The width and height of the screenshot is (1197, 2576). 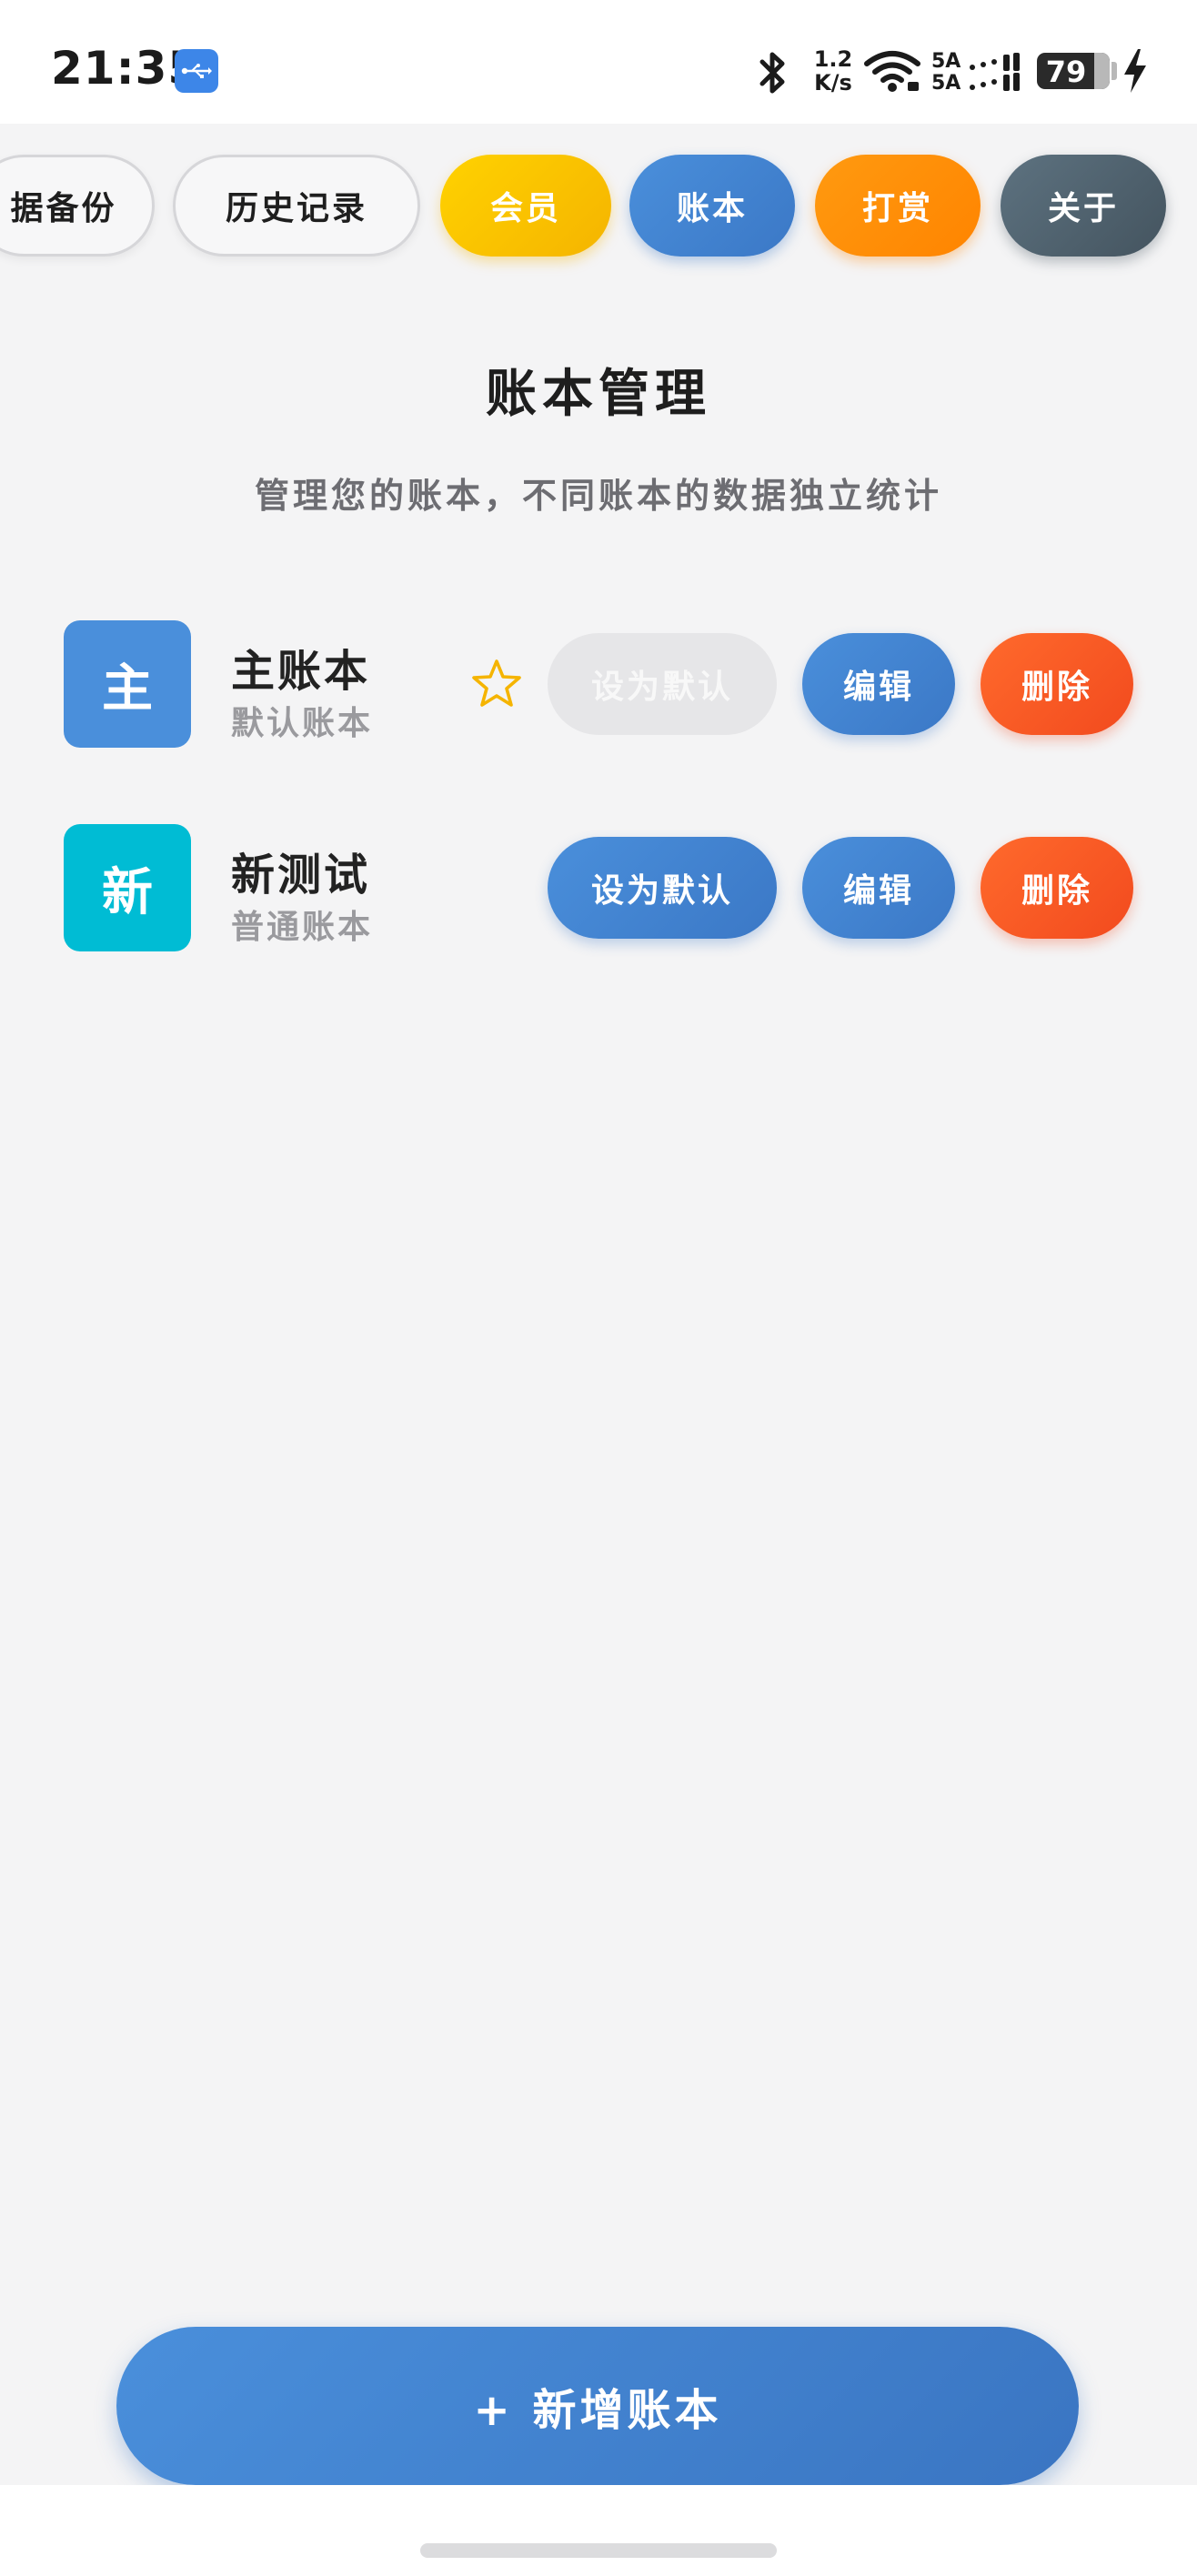 I want to click on nav-chip-label: 账本, so click(x=712, y=208).